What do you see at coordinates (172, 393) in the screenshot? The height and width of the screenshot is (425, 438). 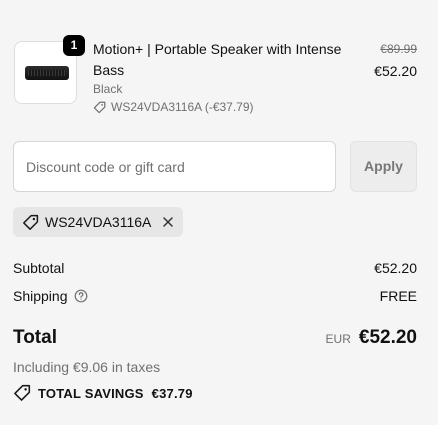 I see `savings-value: €37.79` at bounding box center [172, 393].